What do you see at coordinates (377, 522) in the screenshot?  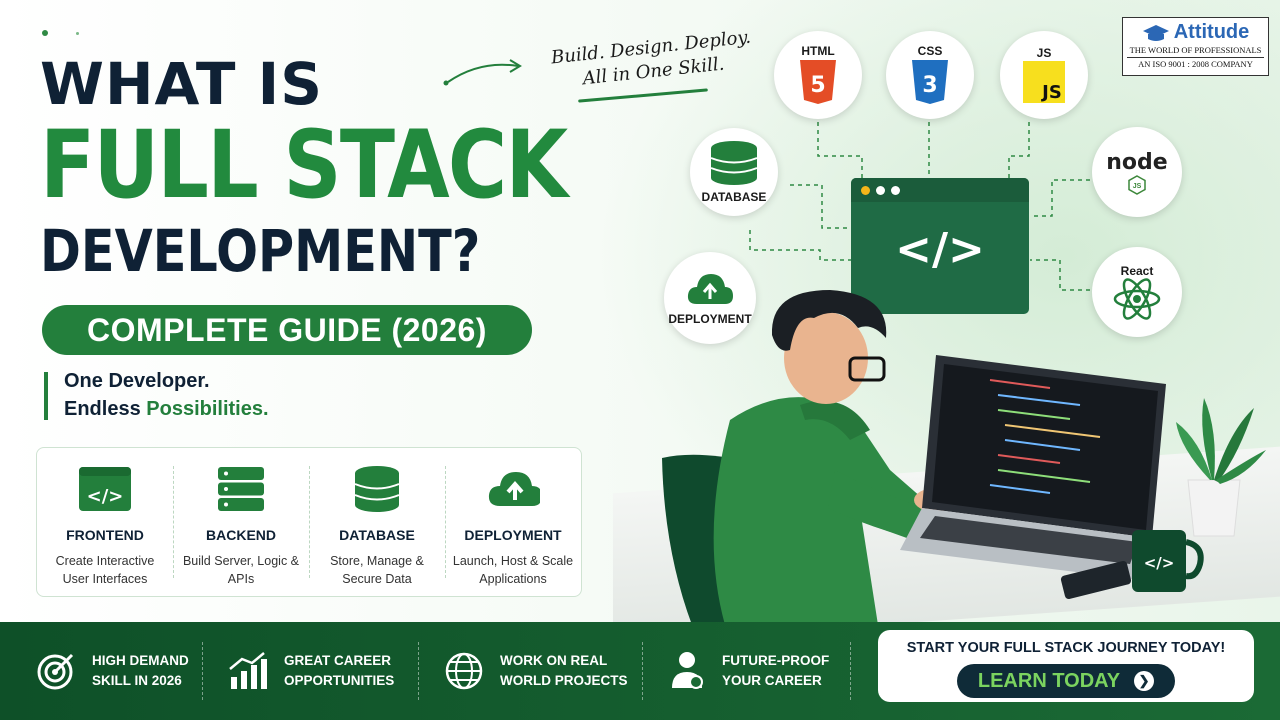 I see `feature-database: DATABASE Store, Manage & Secure Data` at bounding box center [377, 522].